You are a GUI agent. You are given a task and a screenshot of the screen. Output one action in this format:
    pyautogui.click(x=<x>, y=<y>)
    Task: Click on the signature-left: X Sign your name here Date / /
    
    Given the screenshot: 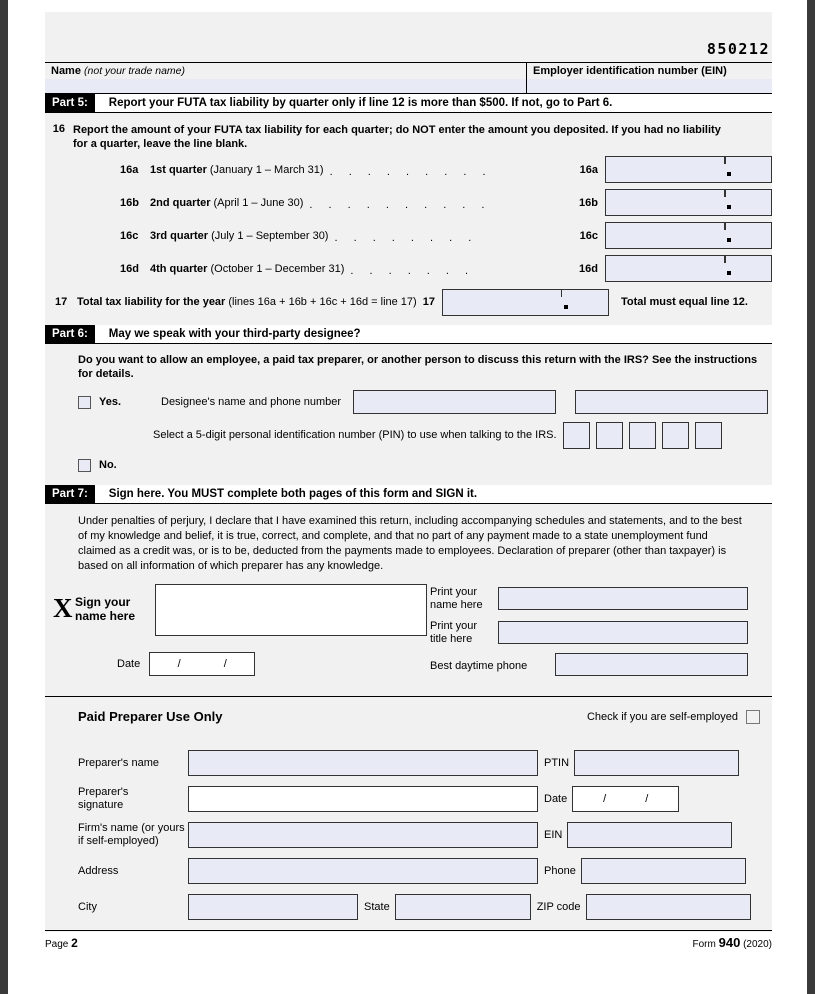 What is the action you would take?
    pyautogui.click(x=237, y=636)
    